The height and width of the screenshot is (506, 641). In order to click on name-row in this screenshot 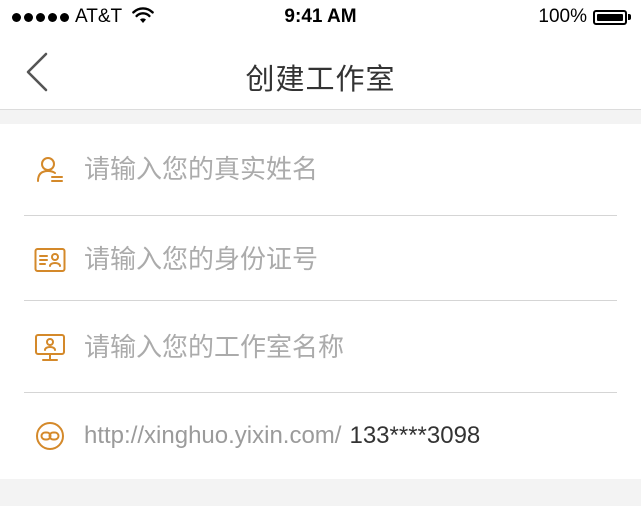, I will do `click(320, 170)`.